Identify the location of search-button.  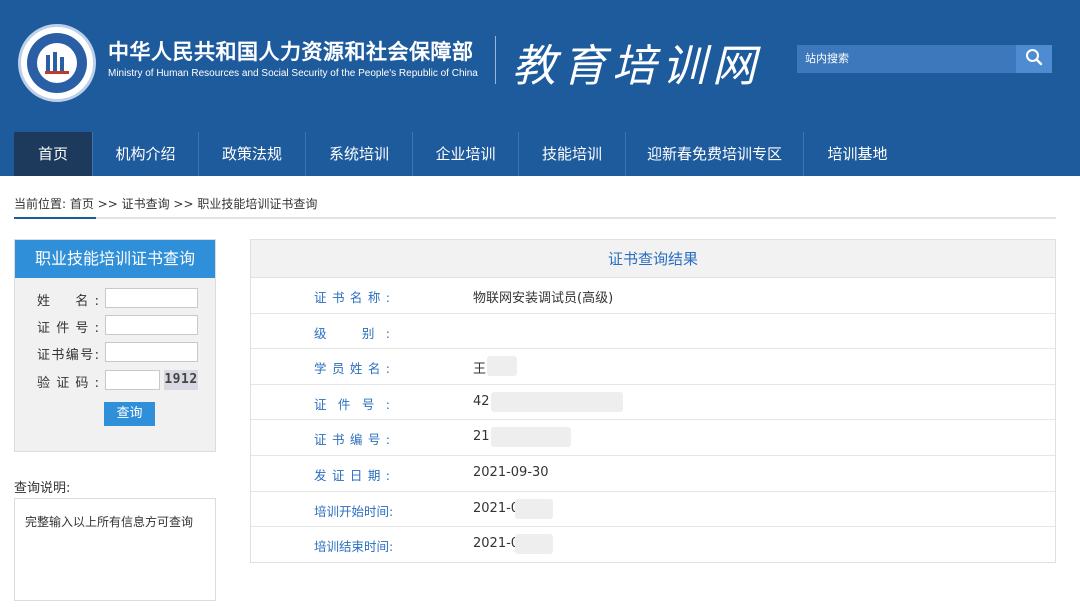
(1034, 59).